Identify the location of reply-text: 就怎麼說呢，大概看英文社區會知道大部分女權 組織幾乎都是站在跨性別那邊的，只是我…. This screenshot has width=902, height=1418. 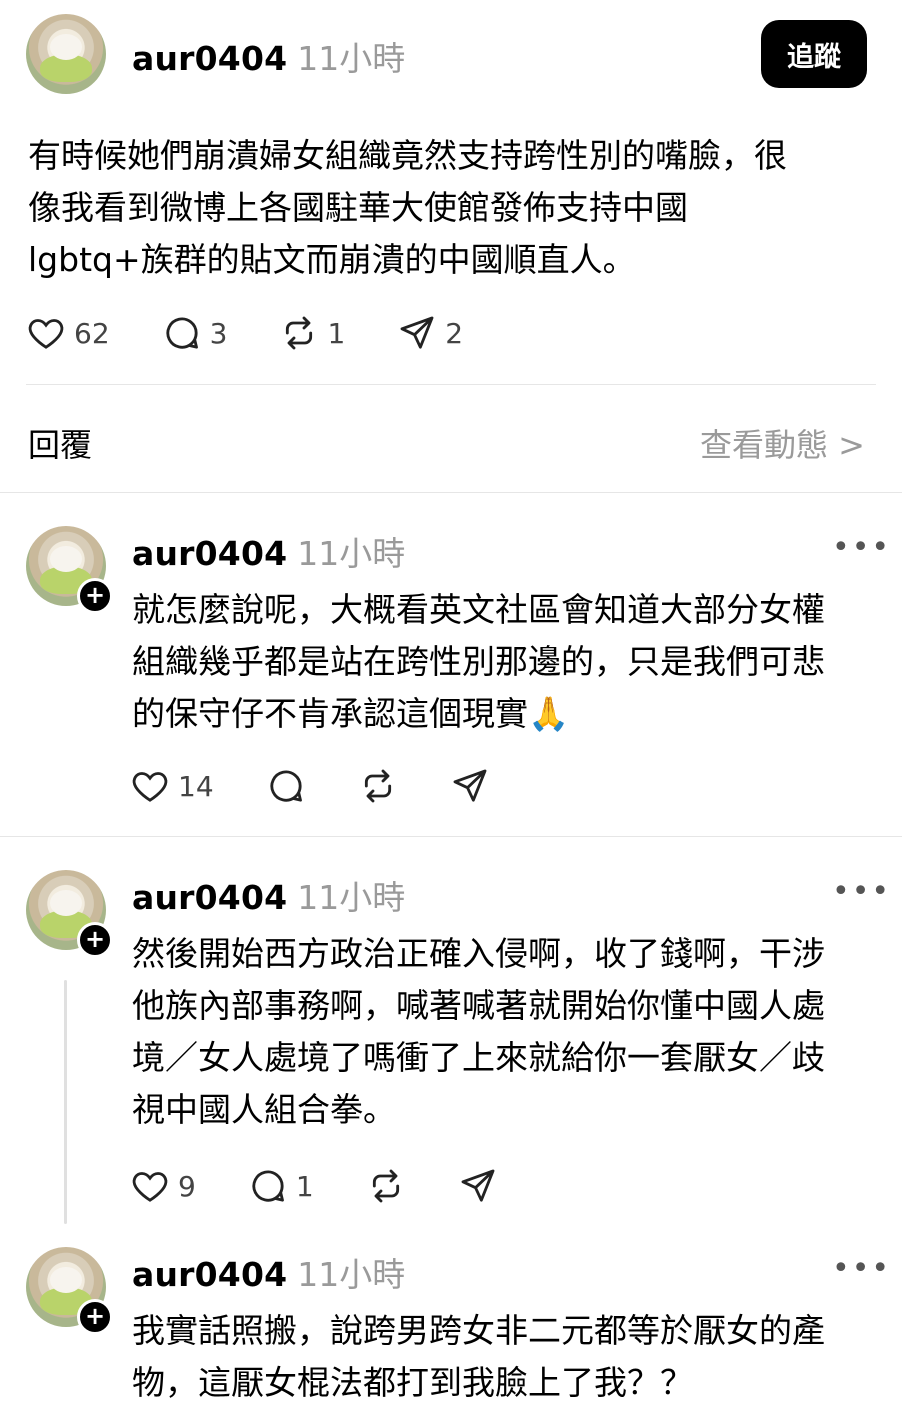
(478, 661).